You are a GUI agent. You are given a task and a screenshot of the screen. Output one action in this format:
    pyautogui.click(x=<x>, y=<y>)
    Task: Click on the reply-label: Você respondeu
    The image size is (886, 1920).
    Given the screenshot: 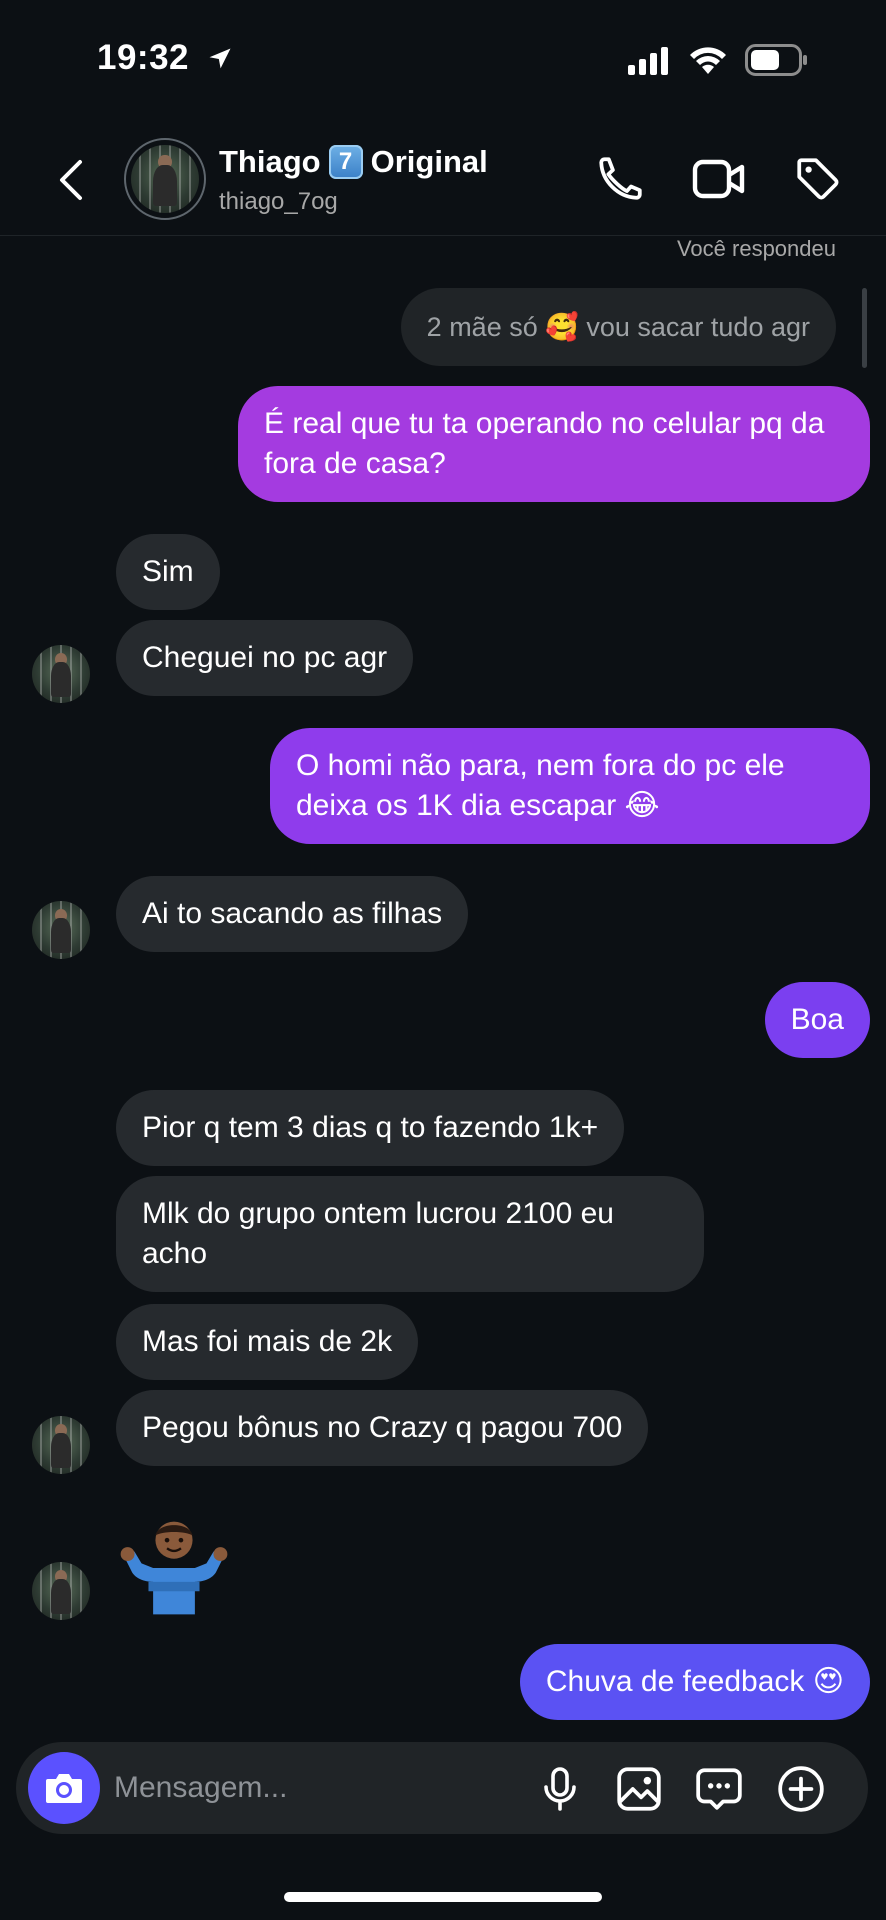 What is the action you would take?
    pyautogui.click(x=756, y=248)
    